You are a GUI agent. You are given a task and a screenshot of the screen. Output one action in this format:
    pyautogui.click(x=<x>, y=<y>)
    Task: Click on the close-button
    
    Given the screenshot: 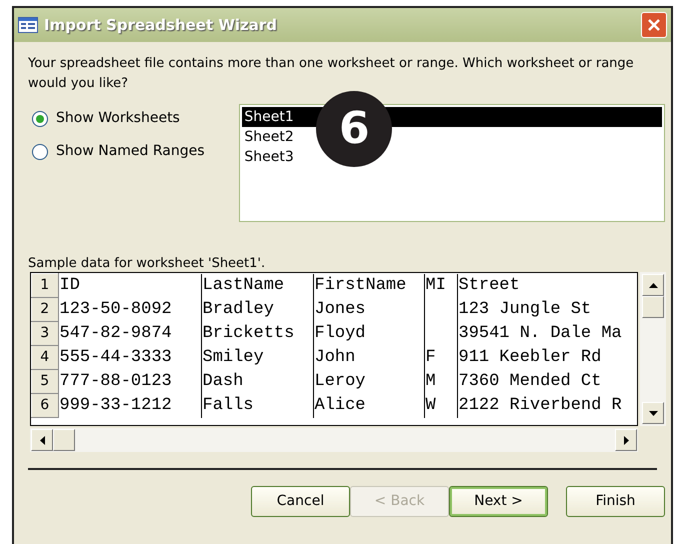 What is the action you would take?
    pyautogui.click(x=654, y=25)
    